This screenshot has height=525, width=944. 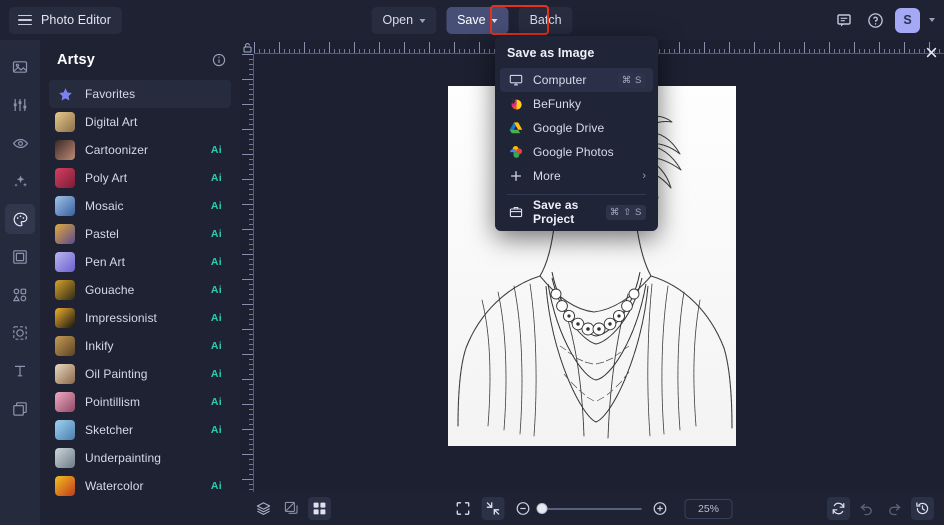 I want to click on effect-item-underpainting: Underpainting, so click(x=140, y=458).